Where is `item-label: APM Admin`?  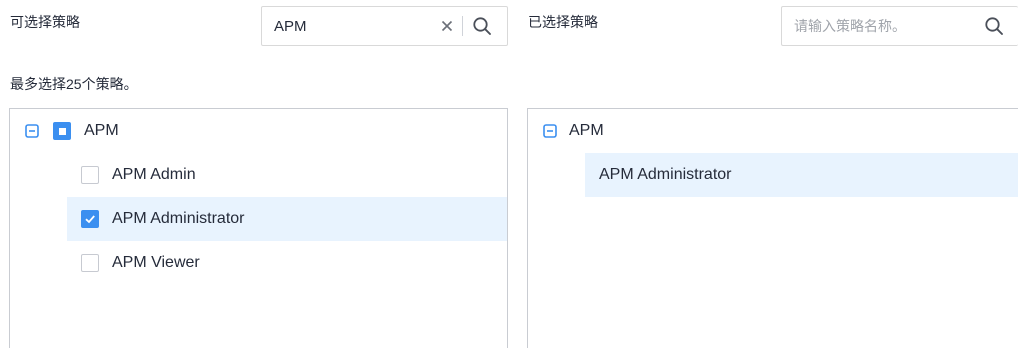 item-label: APM Admin is located at coordinates (154, 174).